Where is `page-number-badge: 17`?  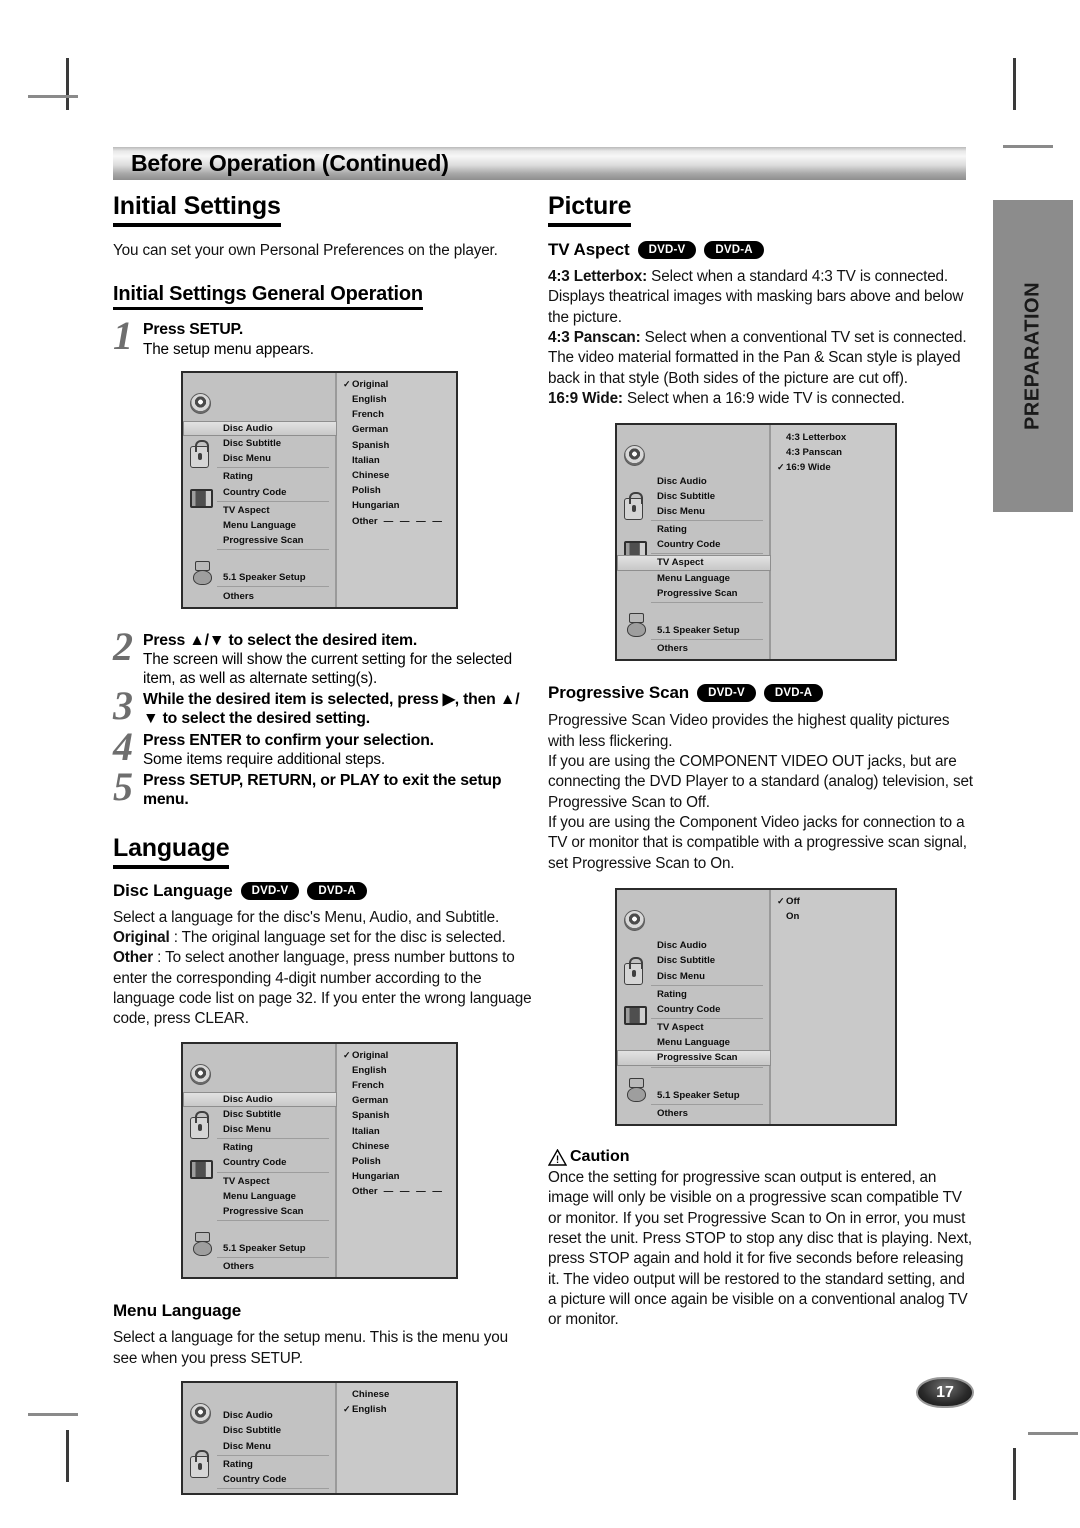 page-number-badge: 17 is located at coordinates (945, 1392).